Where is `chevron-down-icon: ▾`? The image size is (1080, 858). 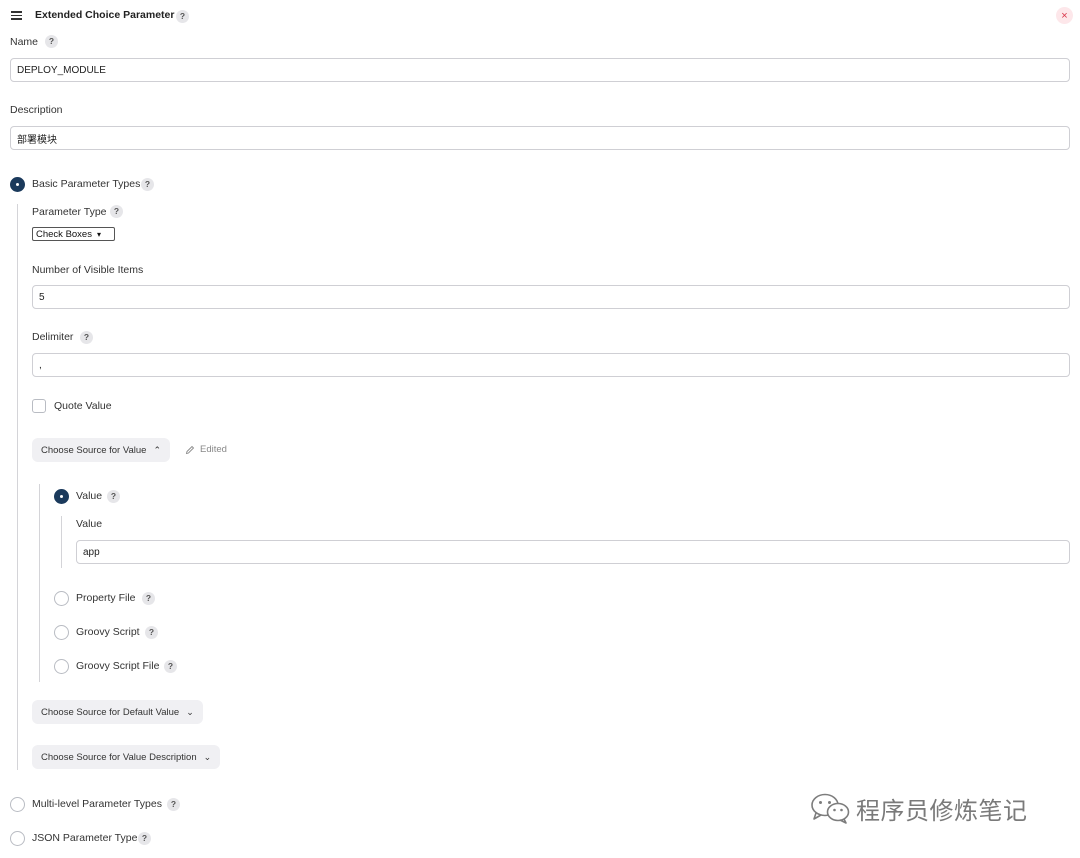
chevron-down-icon: ▾ is located at coordinates (98, 234).